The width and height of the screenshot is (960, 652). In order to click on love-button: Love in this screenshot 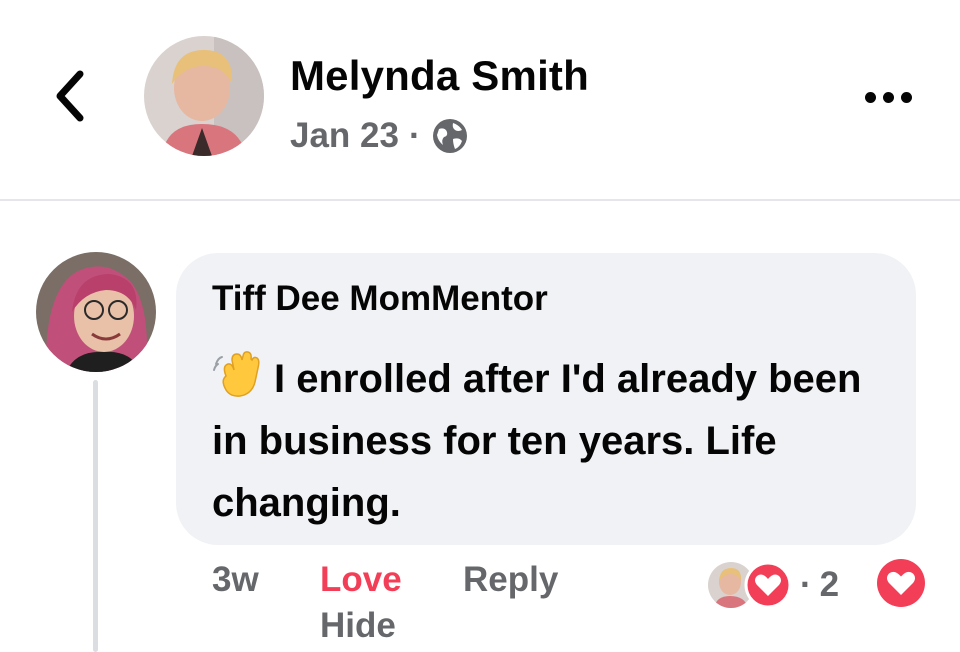, I will do `click(361, 585)`.